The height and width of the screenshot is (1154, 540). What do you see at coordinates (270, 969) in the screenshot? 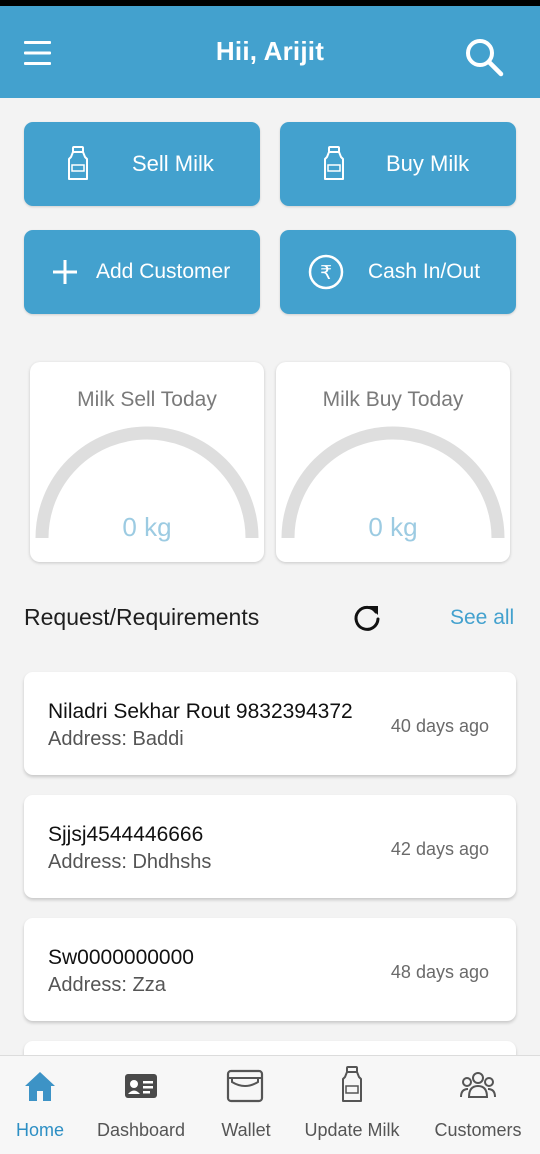
I see `request-item: Sw0000000000 Address: Zza 48 days ago` at bounding box center [270, 969].